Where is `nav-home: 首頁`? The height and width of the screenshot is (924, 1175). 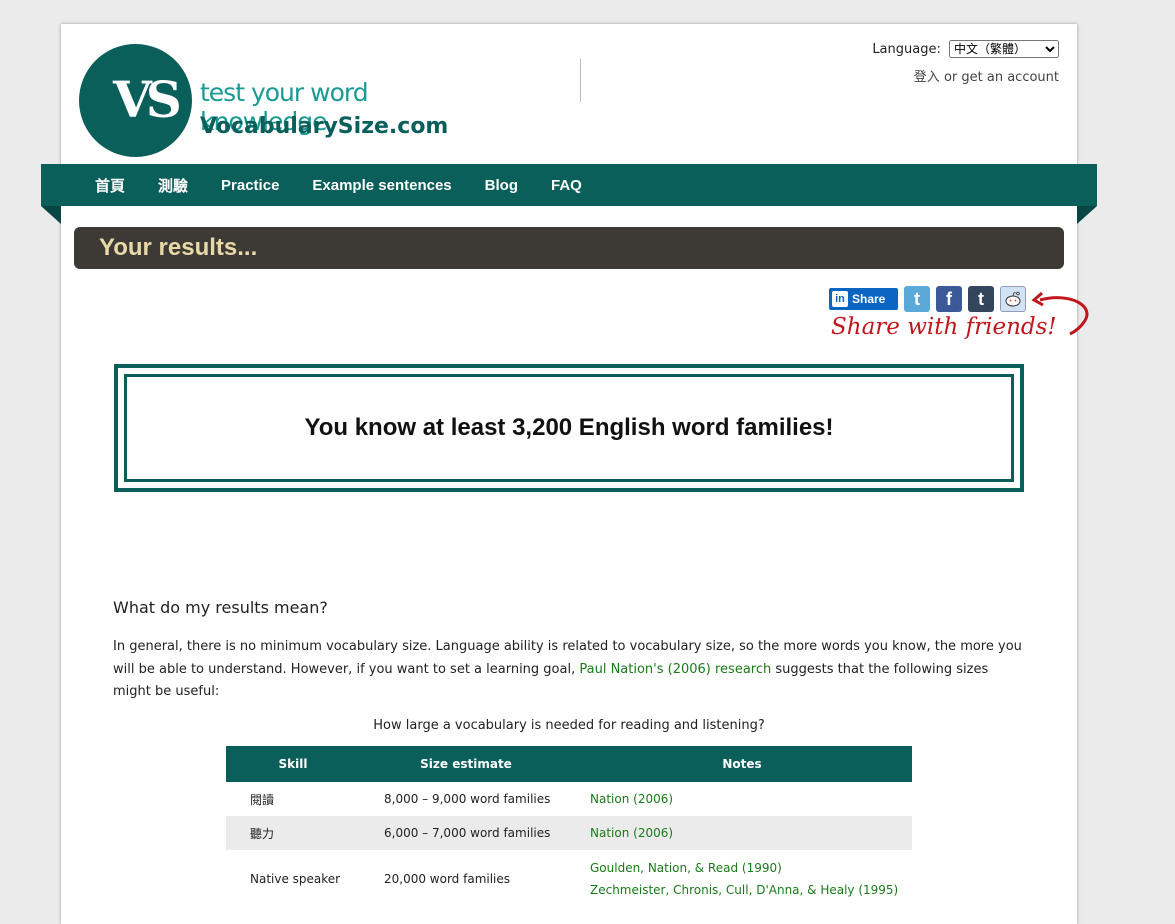 nav-home: 首頁 is located at coordinates (110, 185).